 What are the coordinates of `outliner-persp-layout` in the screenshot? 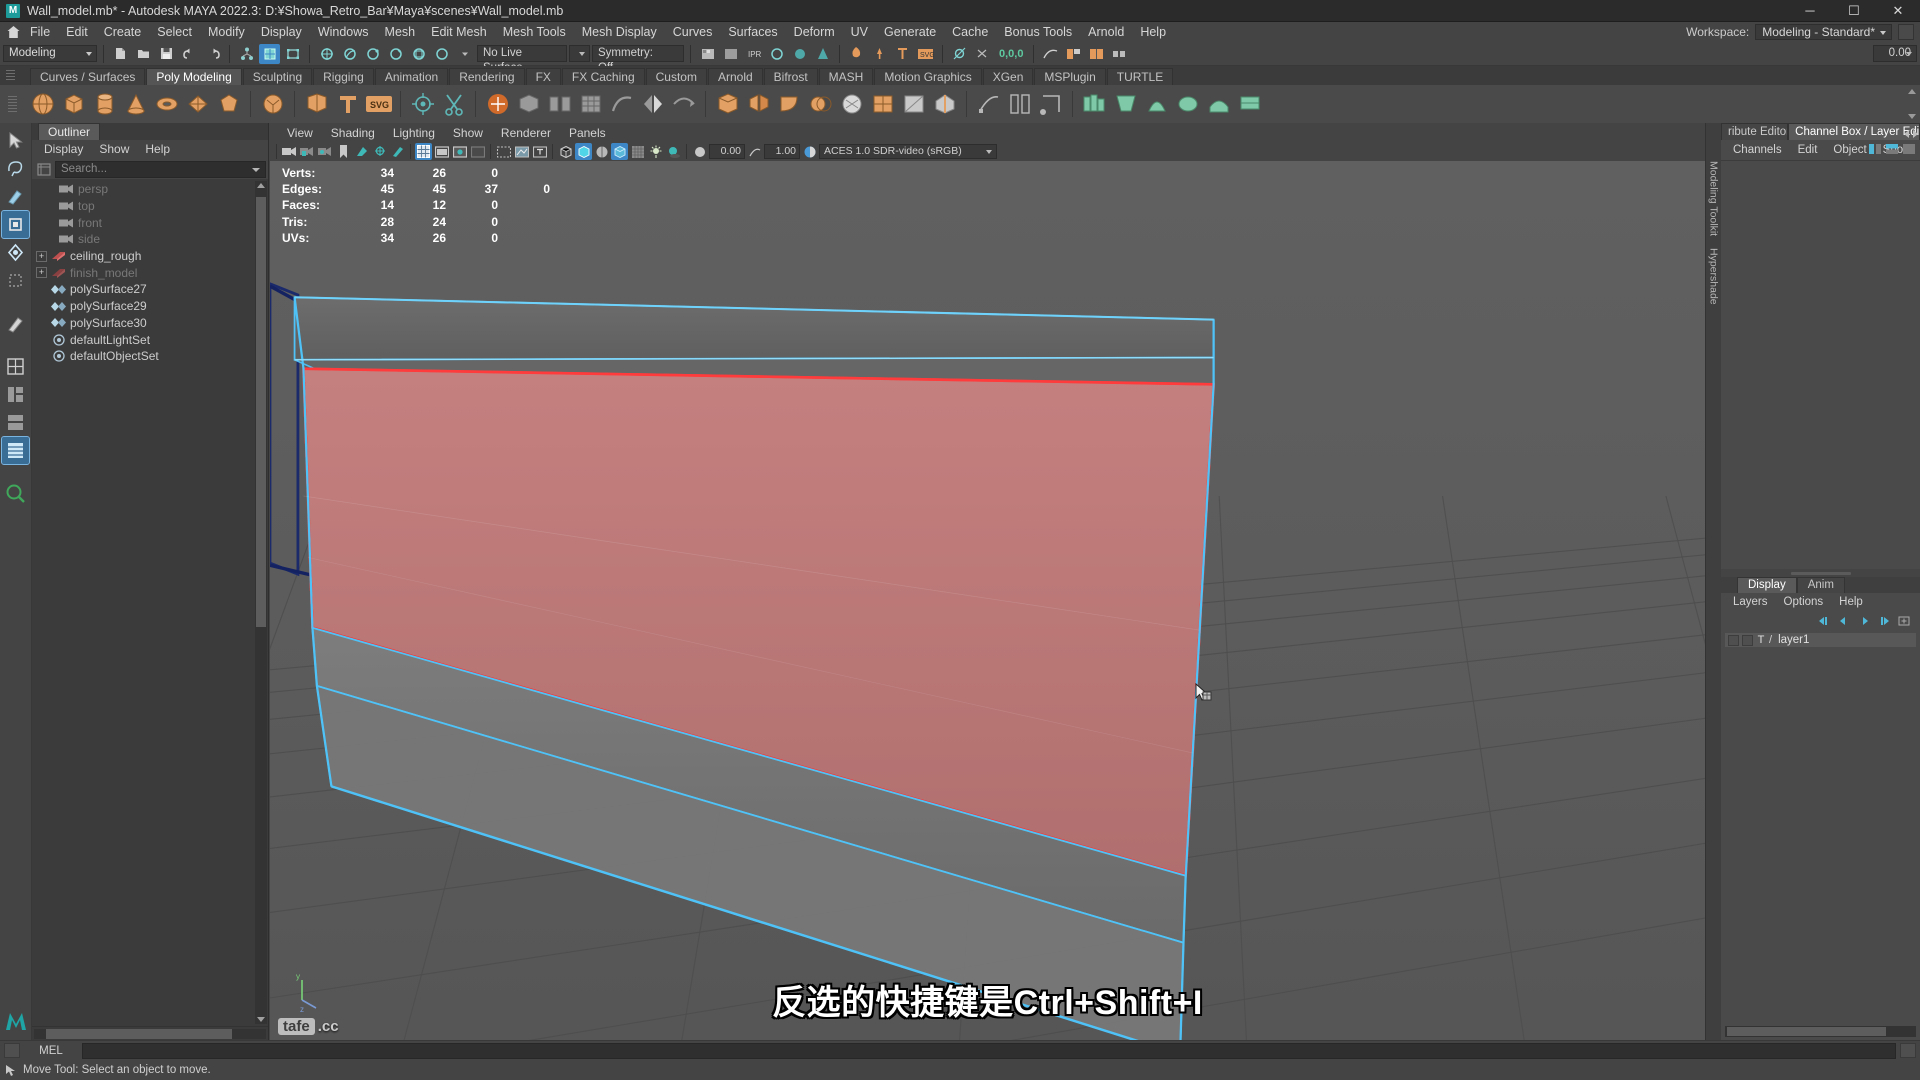 It's located at (15, 422).